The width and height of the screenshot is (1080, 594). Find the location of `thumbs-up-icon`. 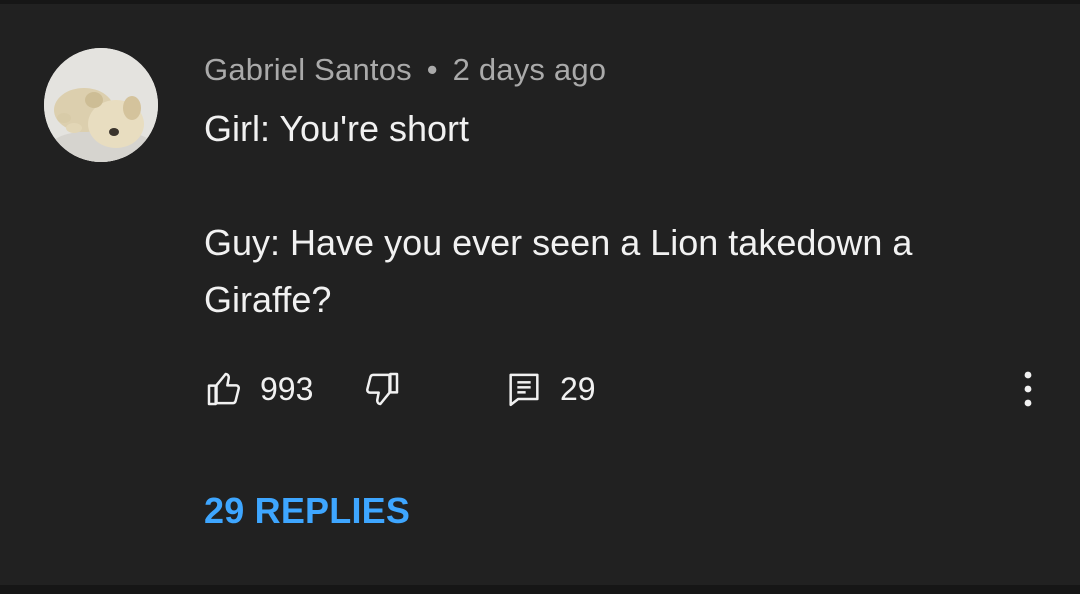

thumbs-up-icon is located at coordinates (224, 389).